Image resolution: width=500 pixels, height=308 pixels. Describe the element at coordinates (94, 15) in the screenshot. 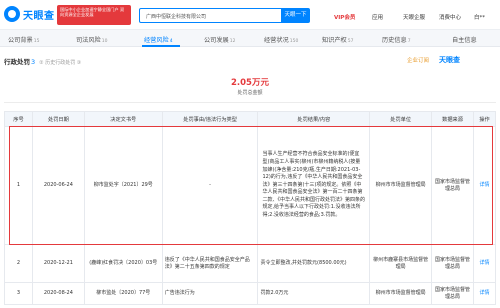

I see `promo-banner: 国际中小企业加速宁静全国门户 双向资源全企业发展` at that location.